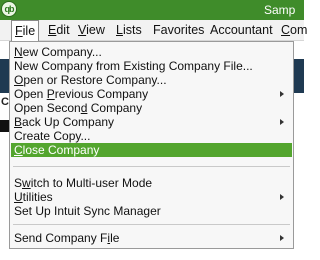 The image size is (320, 260). Describe the element at coordinates (83, 183) in the screenshot. I see `menu-item-label: Switch to Multi-user Mode` at that location.